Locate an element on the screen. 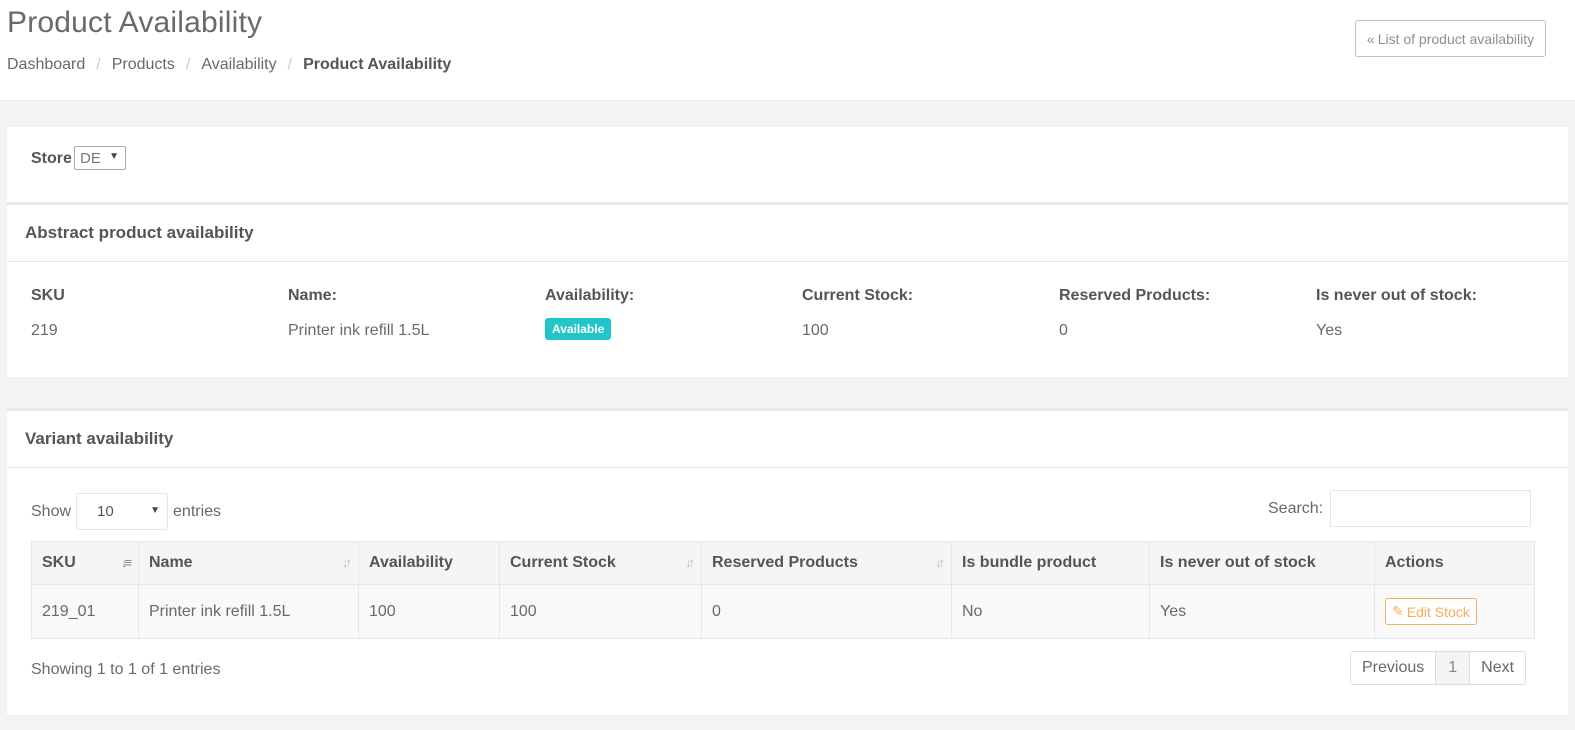 The height and width of the screenshot is (730, 1575). abstract-availability-column: Availability: Available is located at coordinates (673, 313).